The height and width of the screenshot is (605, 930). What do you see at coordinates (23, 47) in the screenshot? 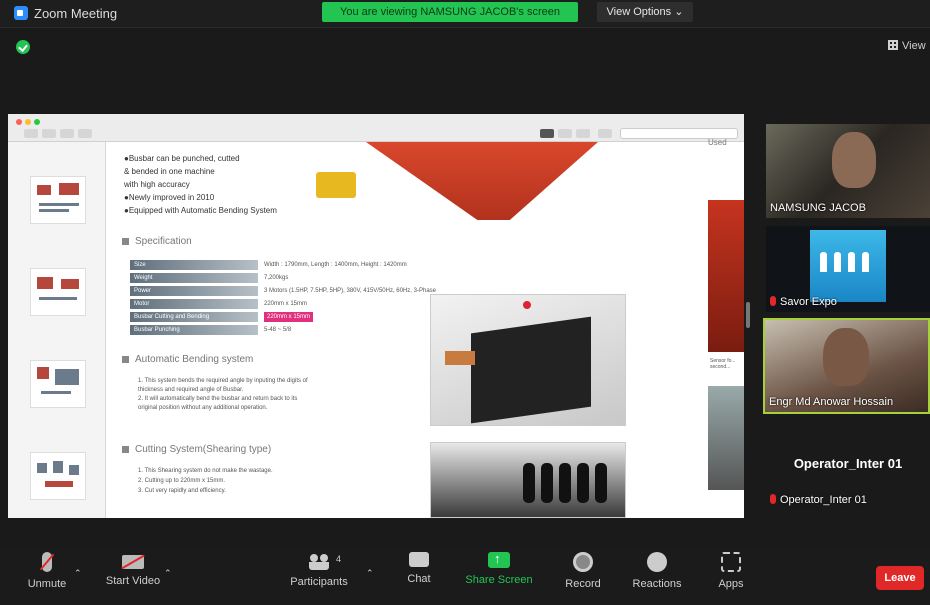
I see `encryption-shield-icon` at bounding box center [23, 47].